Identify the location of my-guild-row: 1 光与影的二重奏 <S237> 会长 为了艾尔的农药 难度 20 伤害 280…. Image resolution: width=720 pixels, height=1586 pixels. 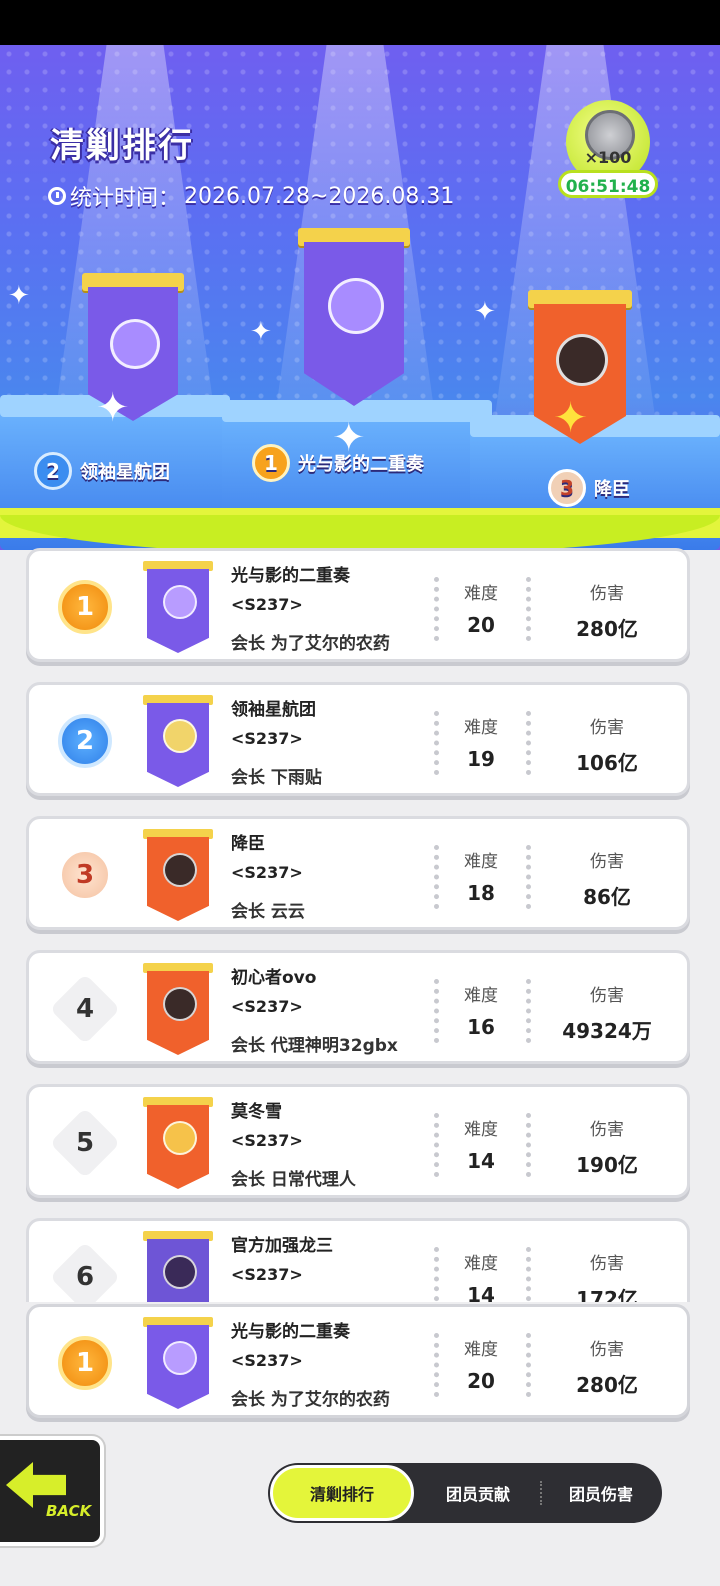
(358, 1361).